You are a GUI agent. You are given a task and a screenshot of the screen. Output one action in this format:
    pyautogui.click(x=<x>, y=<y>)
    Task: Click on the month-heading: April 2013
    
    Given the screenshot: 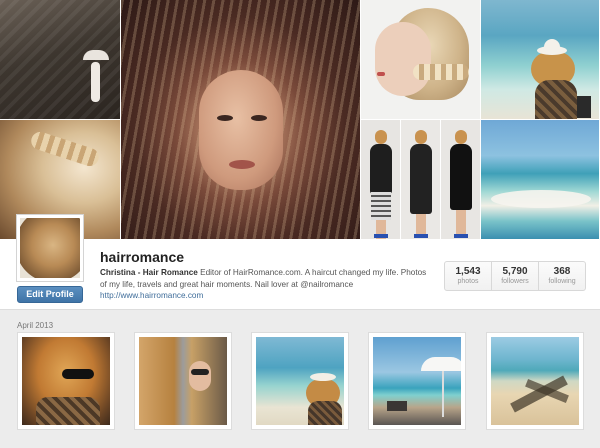 What is the action you would take?
    pyautogui.click(x=35, y=325)
    